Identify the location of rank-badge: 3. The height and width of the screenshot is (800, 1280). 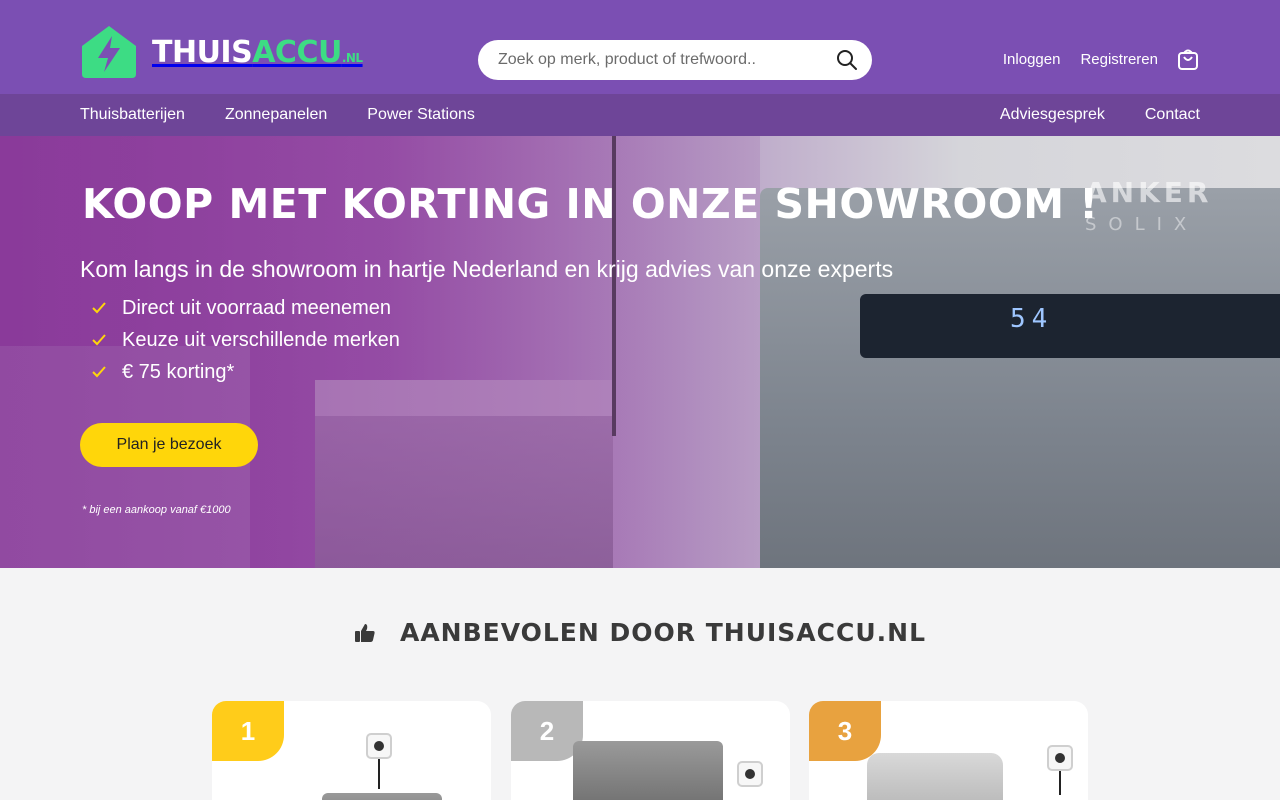
(845, 731).